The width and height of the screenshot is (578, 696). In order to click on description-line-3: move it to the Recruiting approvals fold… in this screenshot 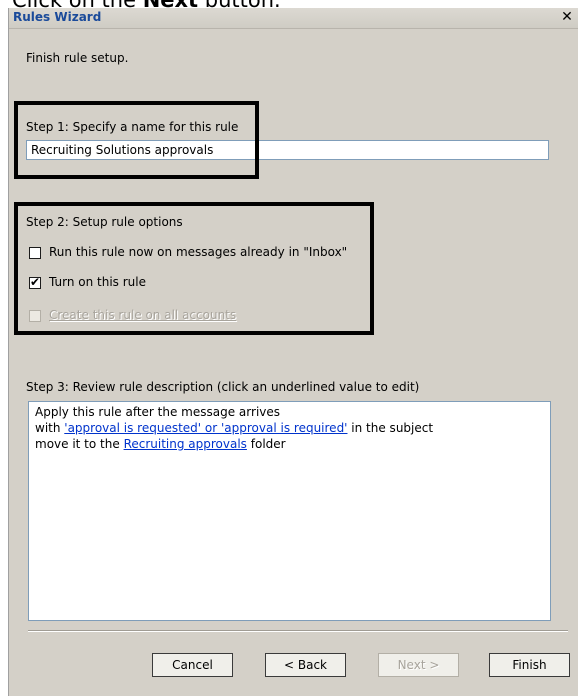, I will do `click(289, 444)`.